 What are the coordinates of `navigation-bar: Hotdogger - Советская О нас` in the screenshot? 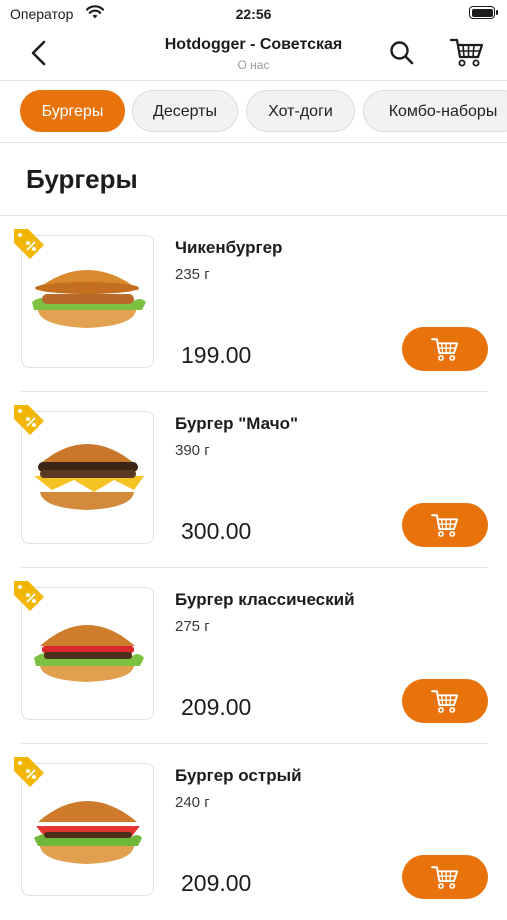 It's located at (253, 54).